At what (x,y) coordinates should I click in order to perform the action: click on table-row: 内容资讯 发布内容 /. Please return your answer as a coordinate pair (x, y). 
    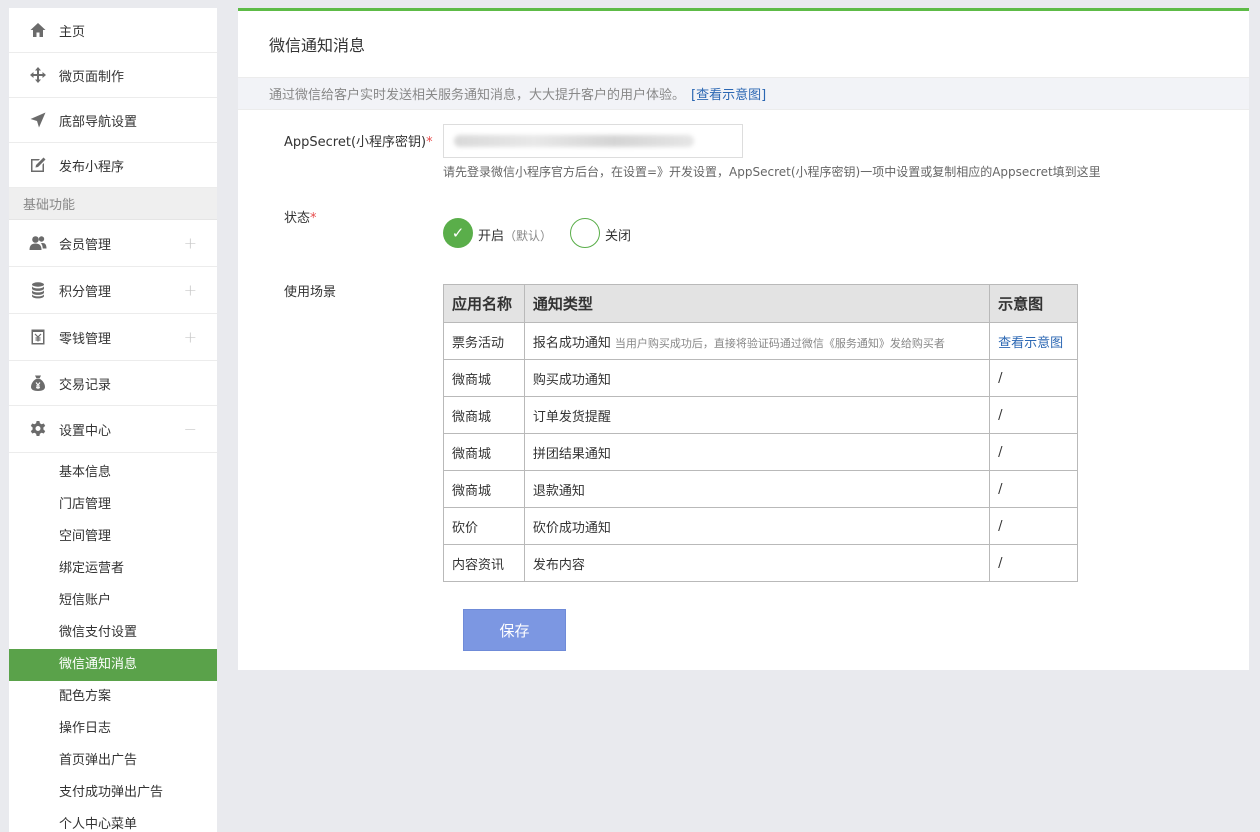
    Looking at the image, I should click on (760, 563).